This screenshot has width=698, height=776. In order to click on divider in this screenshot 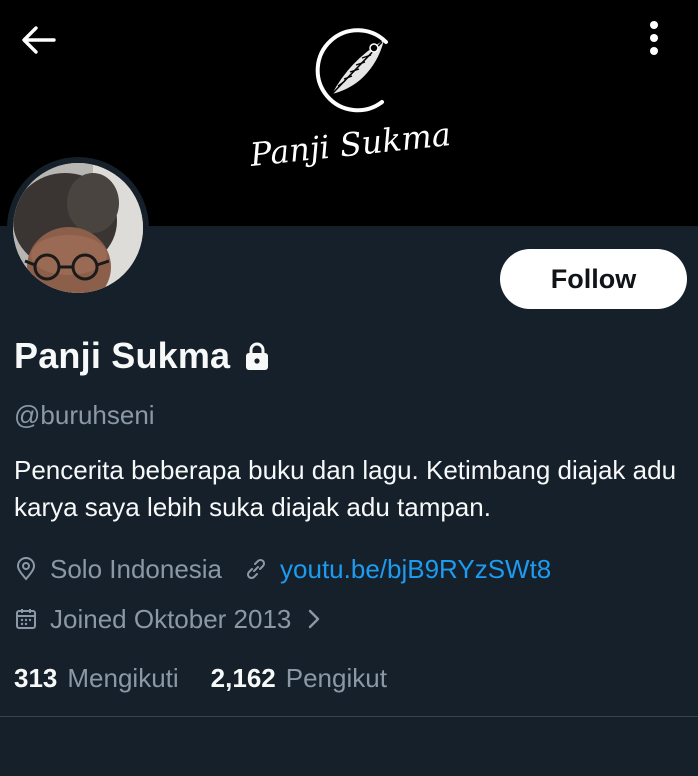, I will do `click(349, 716)`.